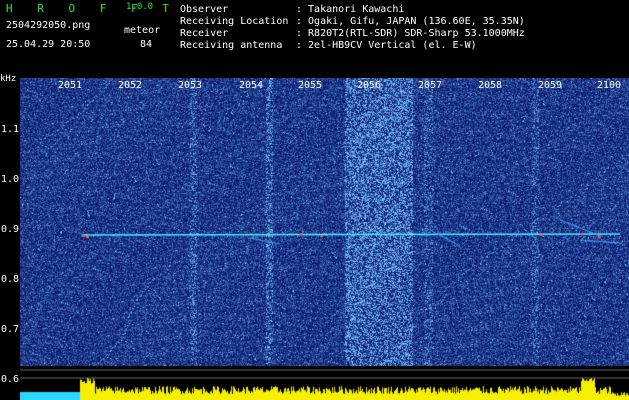 Image resolution: width=629 pixels, height=400 pixels. I want to click on meteor-count: 84, so click(146, 44).